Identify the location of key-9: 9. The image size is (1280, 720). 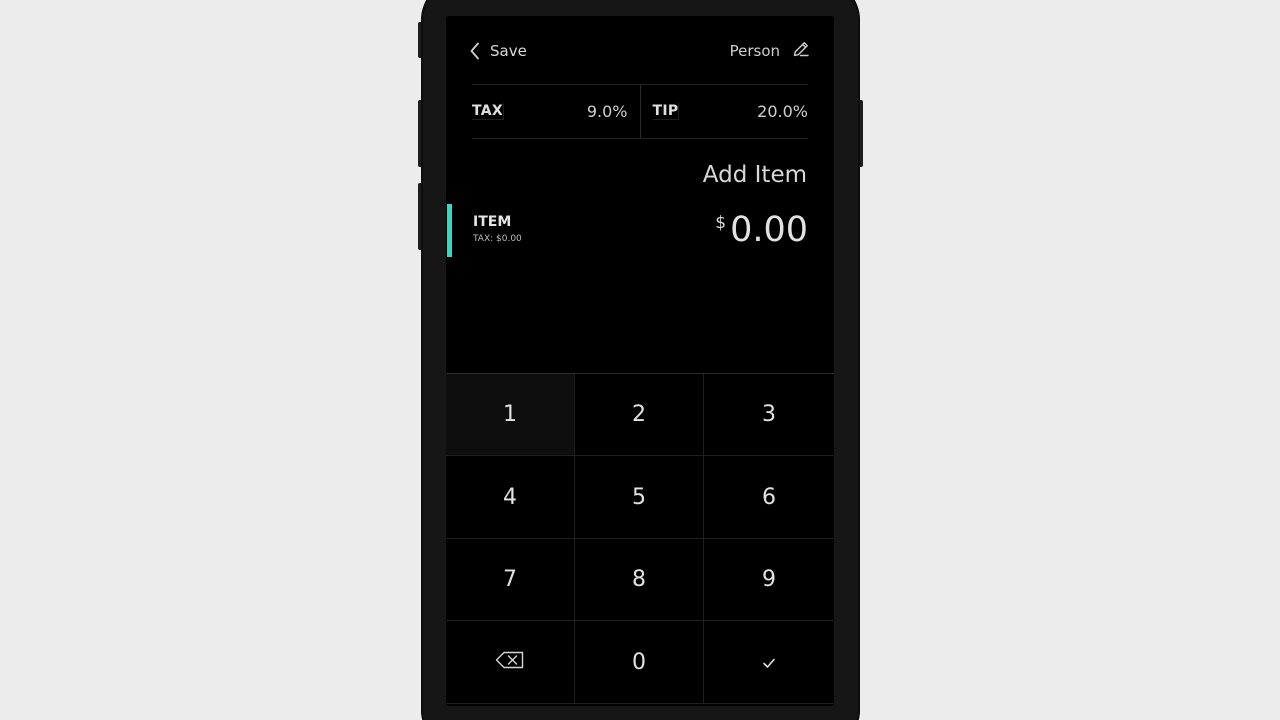
(769, 580).